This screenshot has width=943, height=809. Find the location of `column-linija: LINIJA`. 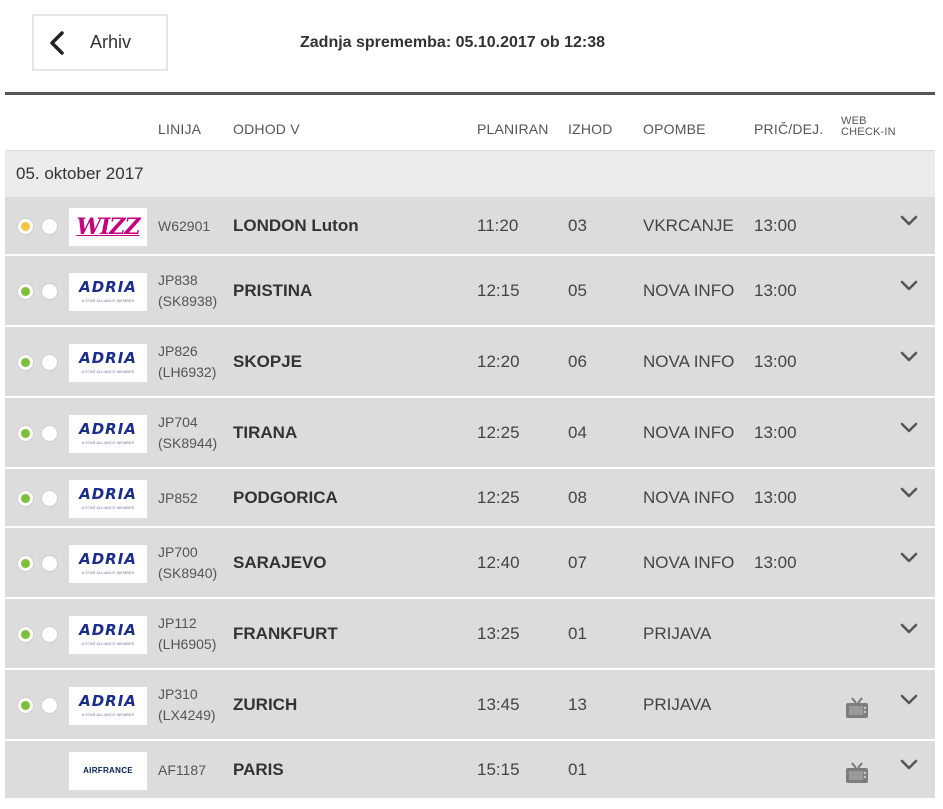

column-linija: LINIJA is located at coordinates (180, 129).